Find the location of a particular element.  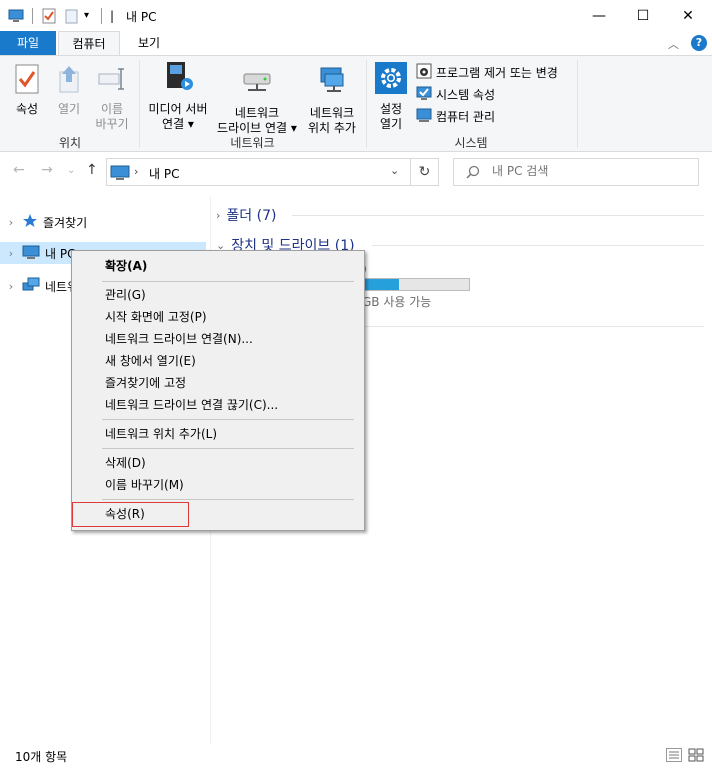

system-properties-button: 시스템 속성 is located at coordinates (455, 95).